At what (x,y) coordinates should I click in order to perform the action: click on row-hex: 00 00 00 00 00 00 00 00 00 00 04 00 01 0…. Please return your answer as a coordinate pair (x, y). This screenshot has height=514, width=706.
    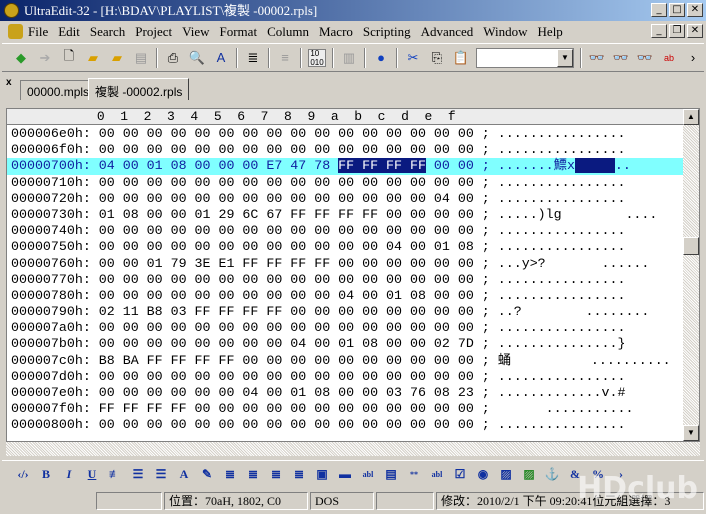
    Looking at the image, I should click on (286, 295).